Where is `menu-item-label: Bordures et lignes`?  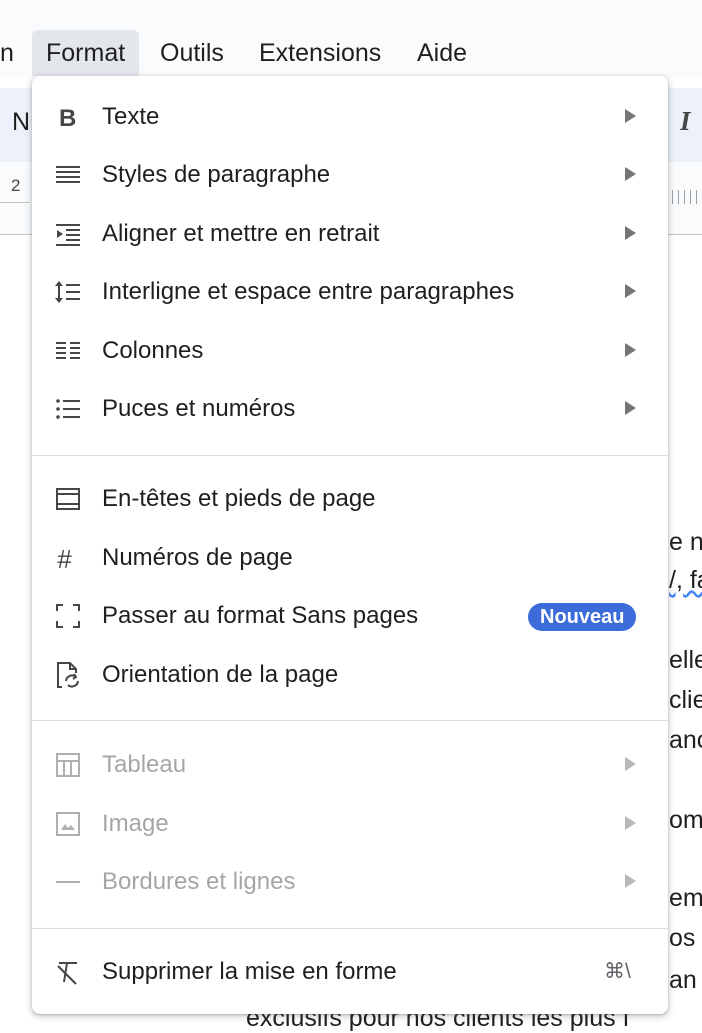 menu-item-label: Bordures et lignes is located at coordinates (199, 881).